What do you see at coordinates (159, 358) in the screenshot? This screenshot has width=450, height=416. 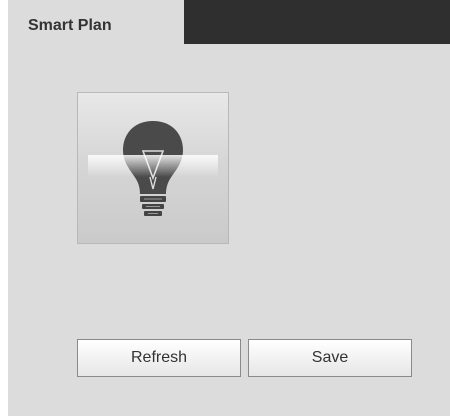 I see `refresh-button: Refresh` at bounding box center [159, 358].